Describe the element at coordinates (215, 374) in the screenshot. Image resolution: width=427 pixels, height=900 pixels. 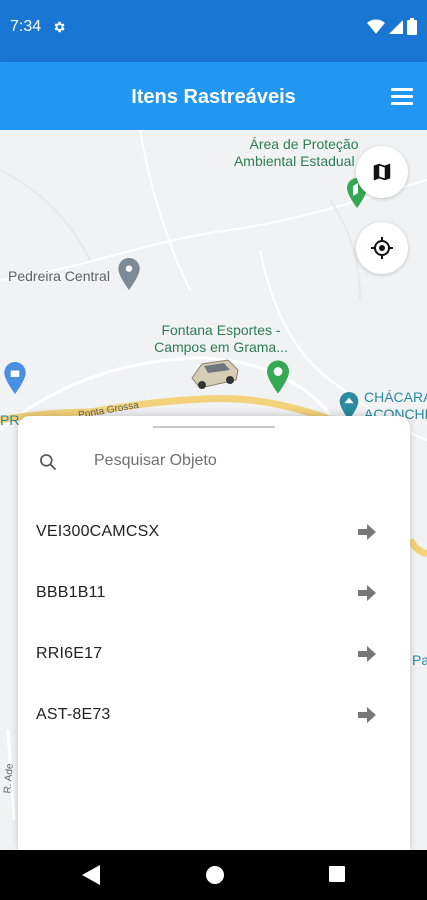
I see `vehicle-car-icon` at that location.